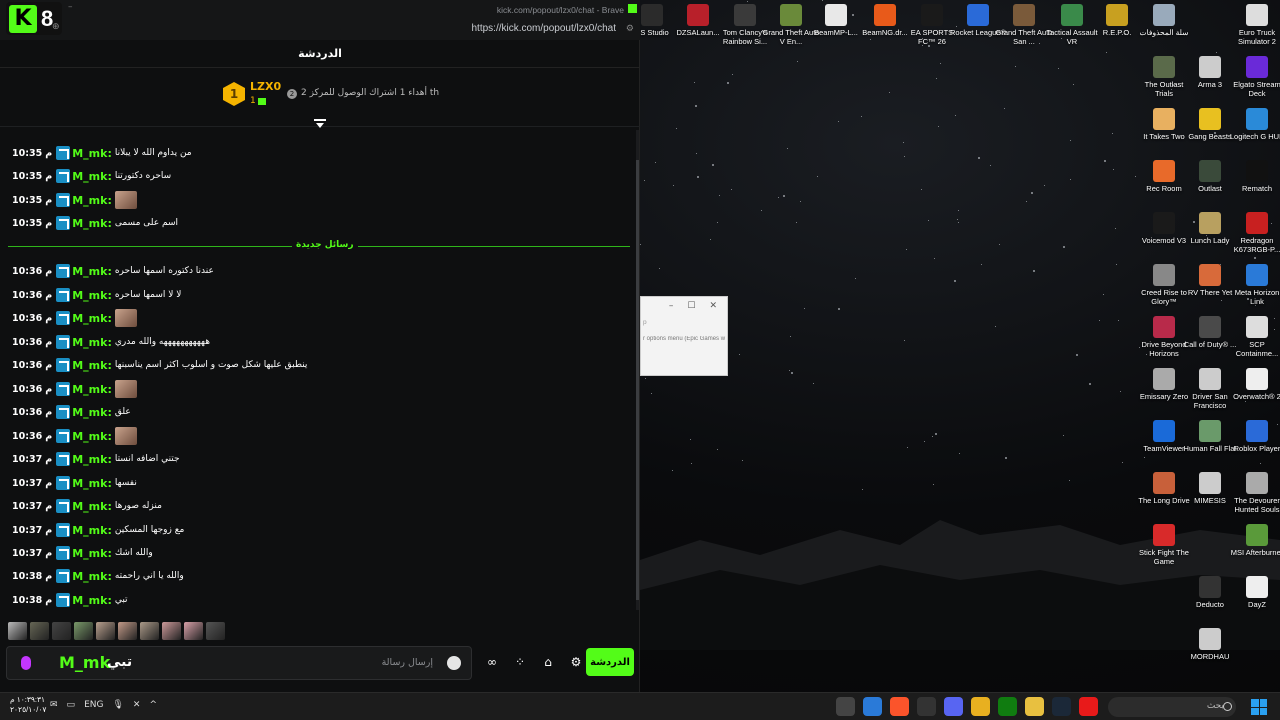 The height and width of the screenshot is (720, 1280). Describe the element at coordinates (932, 25) in the screenshot. I see `desktop-icon: EA SPORTS FC™ 26` at that location.